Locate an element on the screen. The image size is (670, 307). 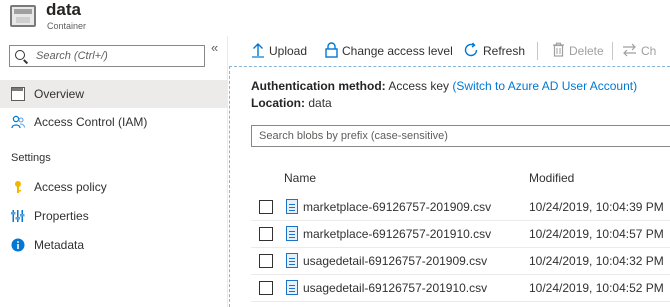
blob-modified: 10/24/2019, 10:04:57 PM is located at coordinates (596, 234).